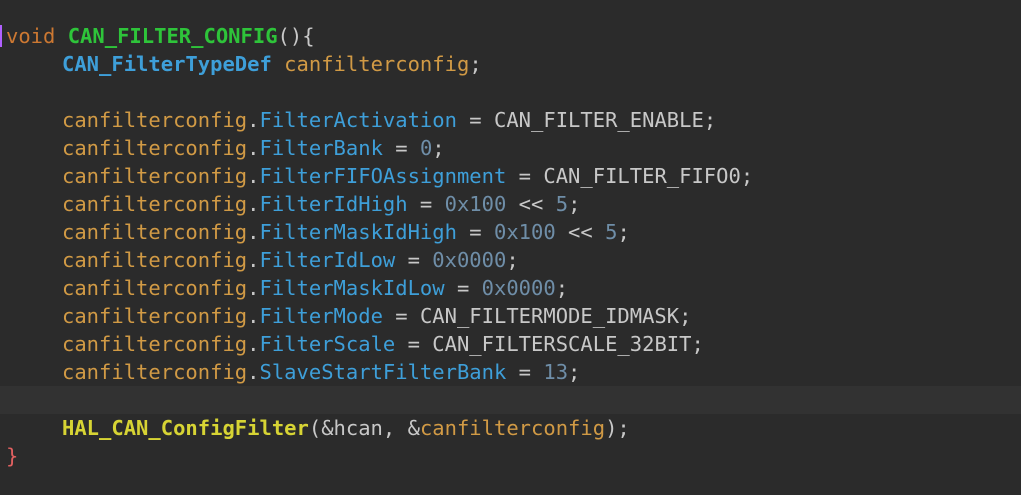 The height and width of the screenshot is (495, 1021). What do you see at coordinates (321, 316) in the screenshot?
I see `field-name: FilterMode` at bounding box center [321, 316].